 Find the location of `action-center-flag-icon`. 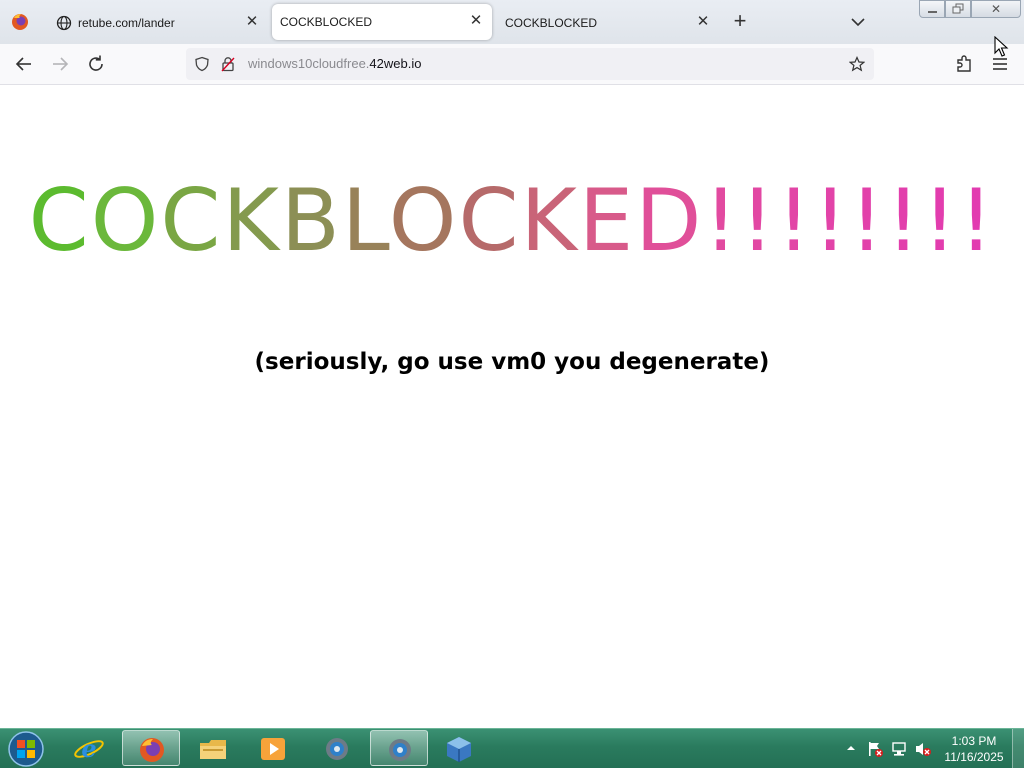

action-center-flag-icon is located at coordinates (875, 749).